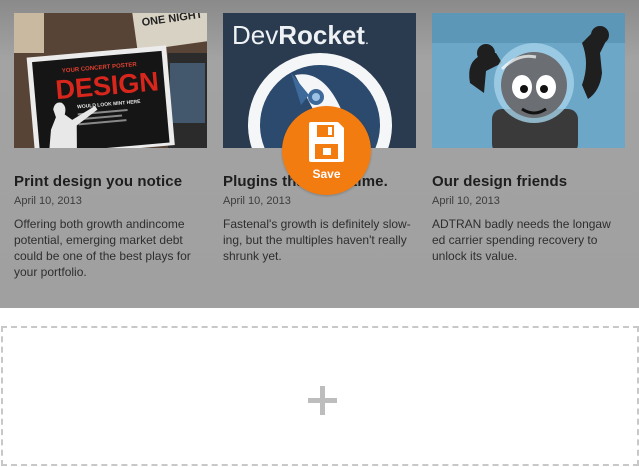  I want to click on svg-text: DevRocket., so click(300, 35).